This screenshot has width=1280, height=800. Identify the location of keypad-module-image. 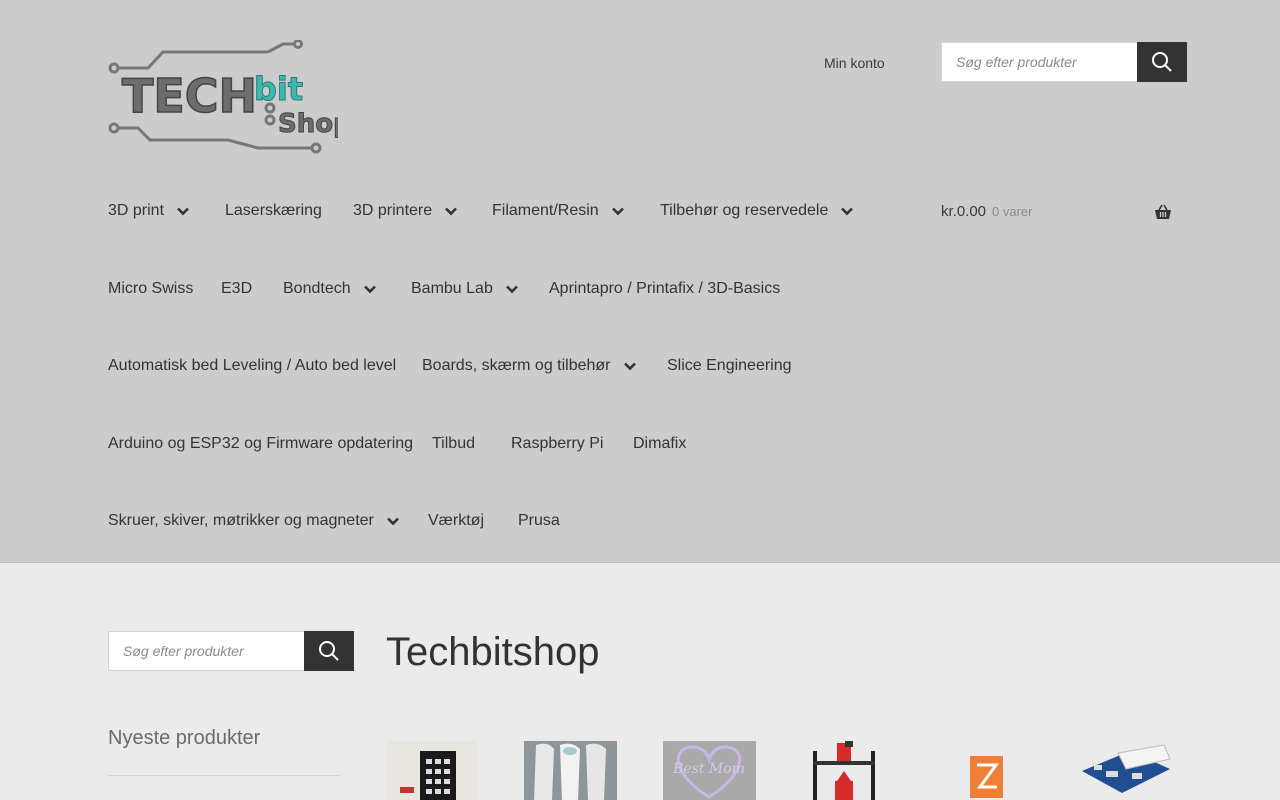
(432, 770).